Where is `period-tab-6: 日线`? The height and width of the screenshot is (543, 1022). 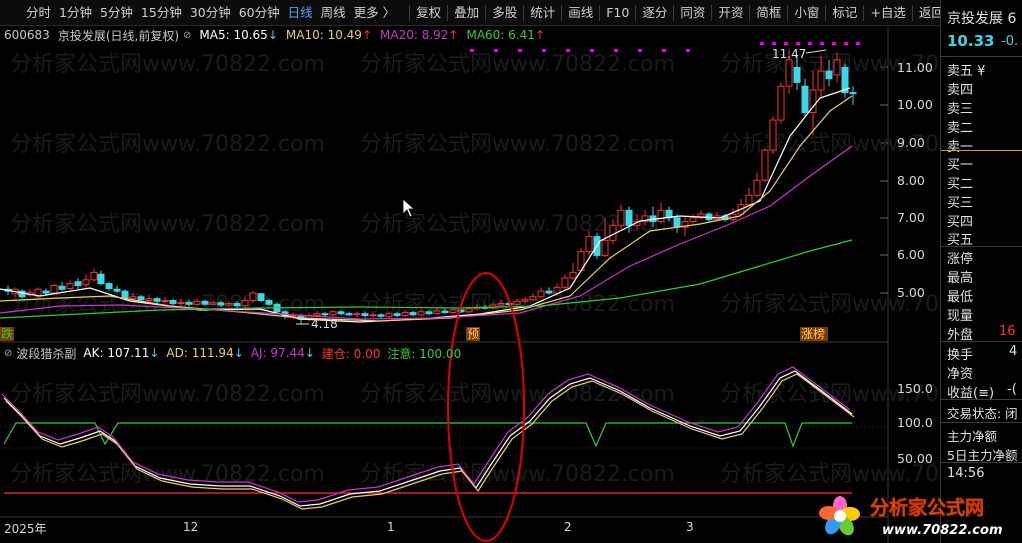 period-tab-6: 日线 is located at coordinates (300, 13).